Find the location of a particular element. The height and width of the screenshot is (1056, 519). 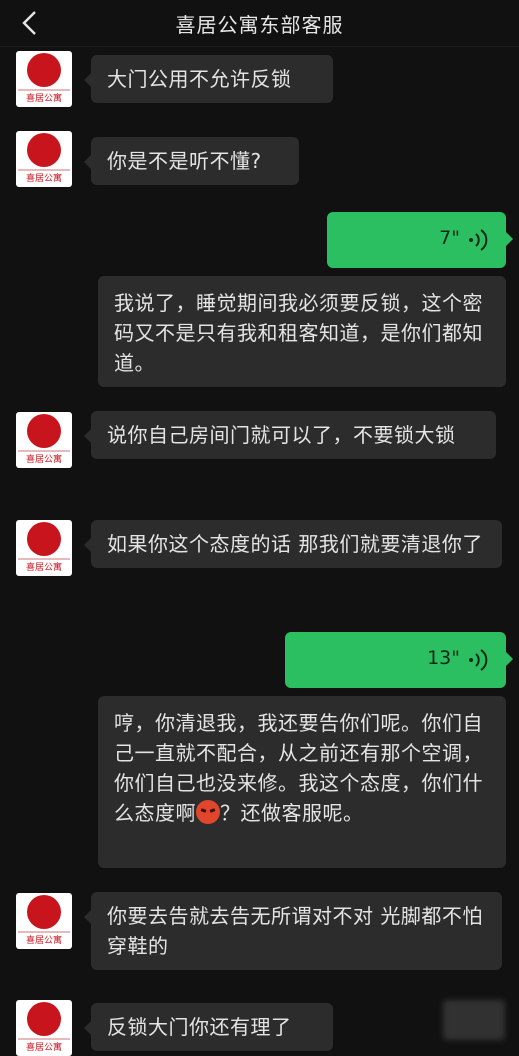

chat-title: 喜居公寓东部客服 is located at coordinates (259, 25).